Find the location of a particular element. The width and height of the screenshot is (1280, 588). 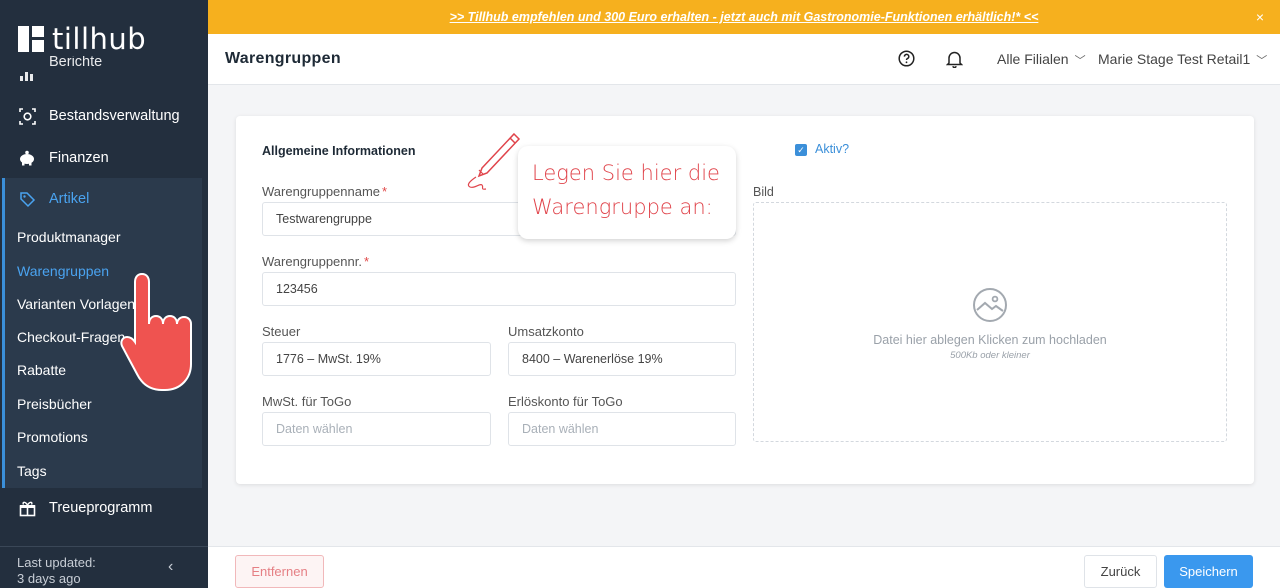

number-label: Warengruppennr. * is located at coordinates (316, 261).